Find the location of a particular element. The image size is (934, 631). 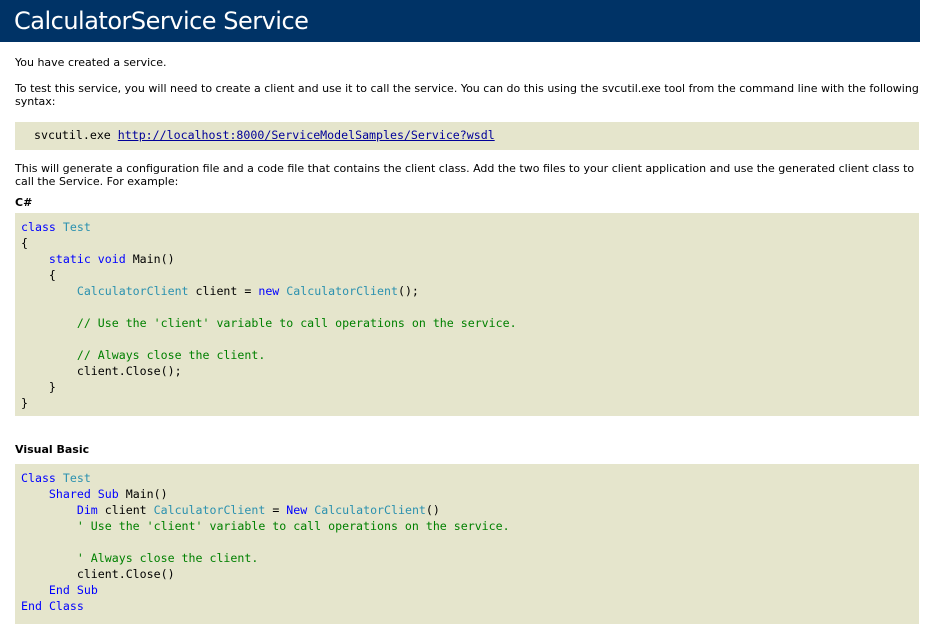

code-line: static void Main() is located at coordinates (111, 259).